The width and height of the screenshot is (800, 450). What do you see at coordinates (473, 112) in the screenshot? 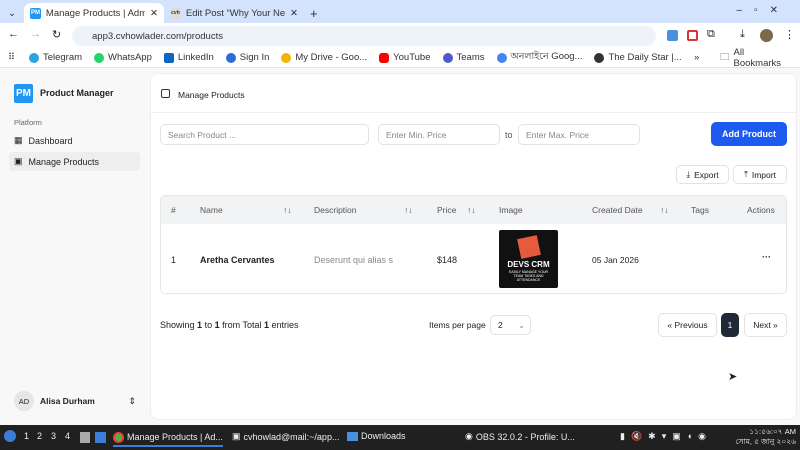
I see `divider` at bounding box center [473, 112].